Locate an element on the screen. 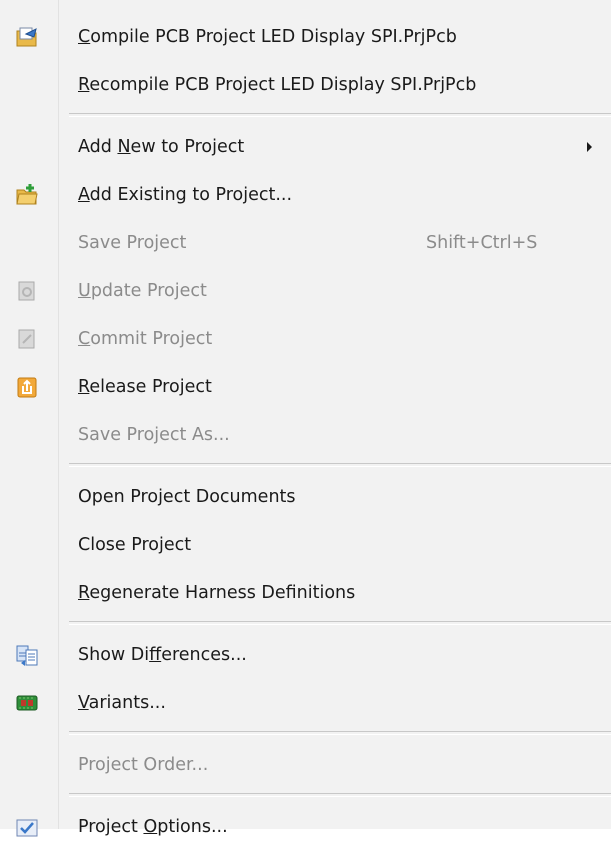  menu-item-commit-project: Commit Project is located at coordinates (305, 339).